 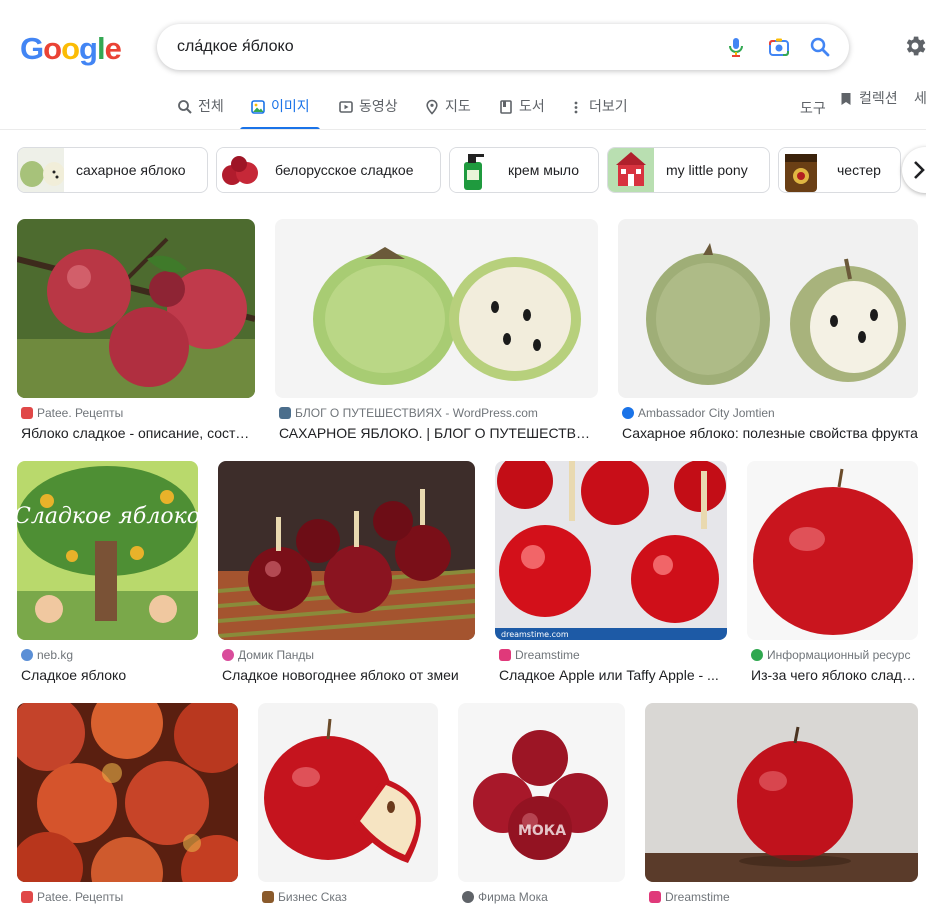 I want to click on tab-label: 도서, so click(x=532, y=106).